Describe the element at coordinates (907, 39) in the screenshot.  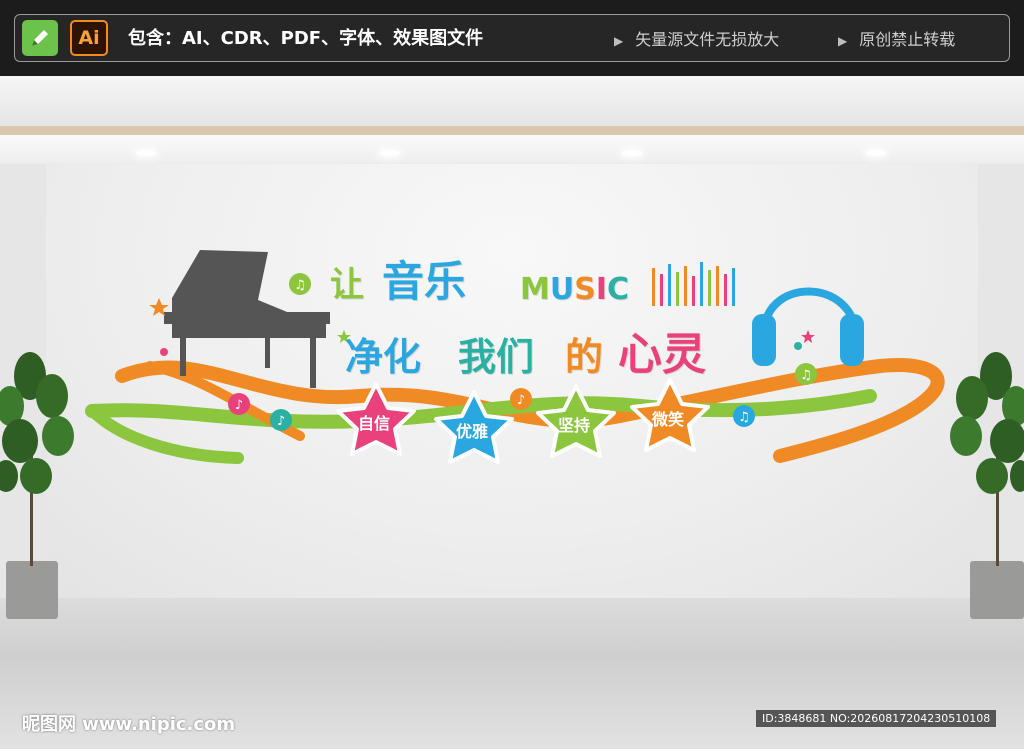
I see `feature-original-label: 原创禁止转载` at that location.